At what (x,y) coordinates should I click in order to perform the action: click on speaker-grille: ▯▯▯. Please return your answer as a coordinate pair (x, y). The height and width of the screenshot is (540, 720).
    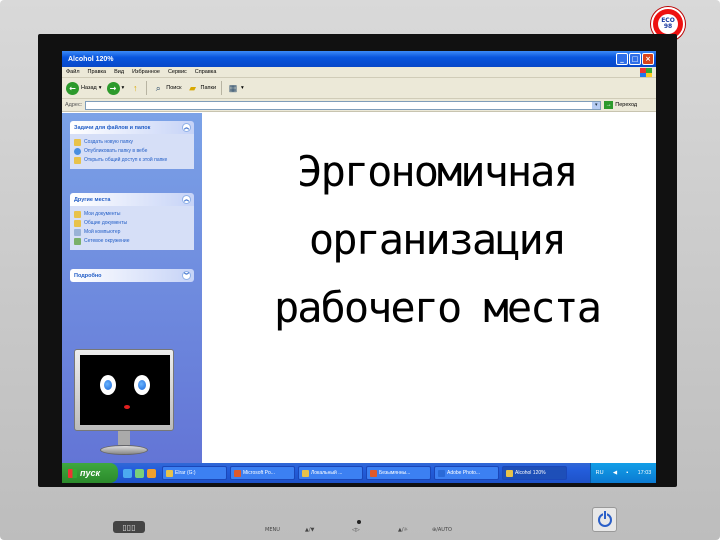
    Looking at the image, I should click on (129, 527).